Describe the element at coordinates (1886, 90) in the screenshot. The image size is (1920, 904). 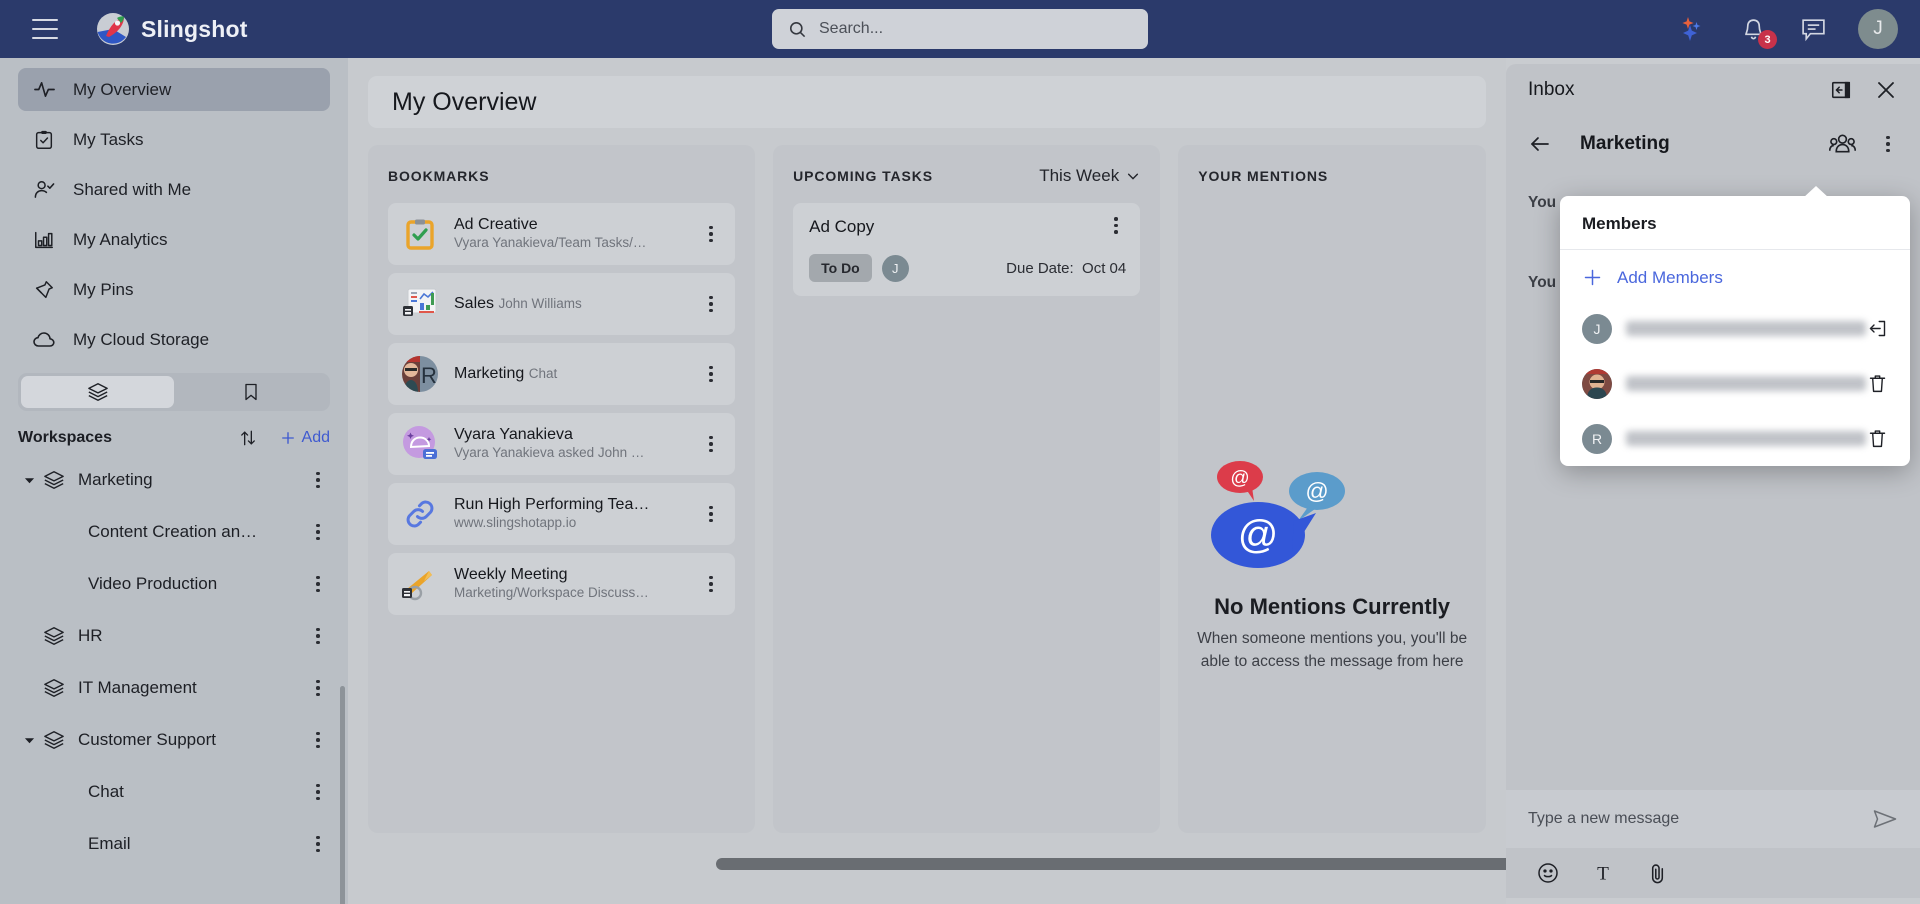
I see `close-icon` at that location.